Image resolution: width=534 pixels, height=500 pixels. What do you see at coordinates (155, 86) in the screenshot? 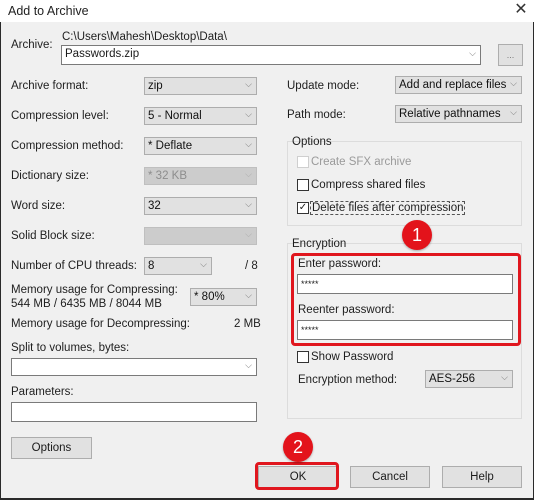
I see `archive-format-value: zip` at bounding box center [155, 86].